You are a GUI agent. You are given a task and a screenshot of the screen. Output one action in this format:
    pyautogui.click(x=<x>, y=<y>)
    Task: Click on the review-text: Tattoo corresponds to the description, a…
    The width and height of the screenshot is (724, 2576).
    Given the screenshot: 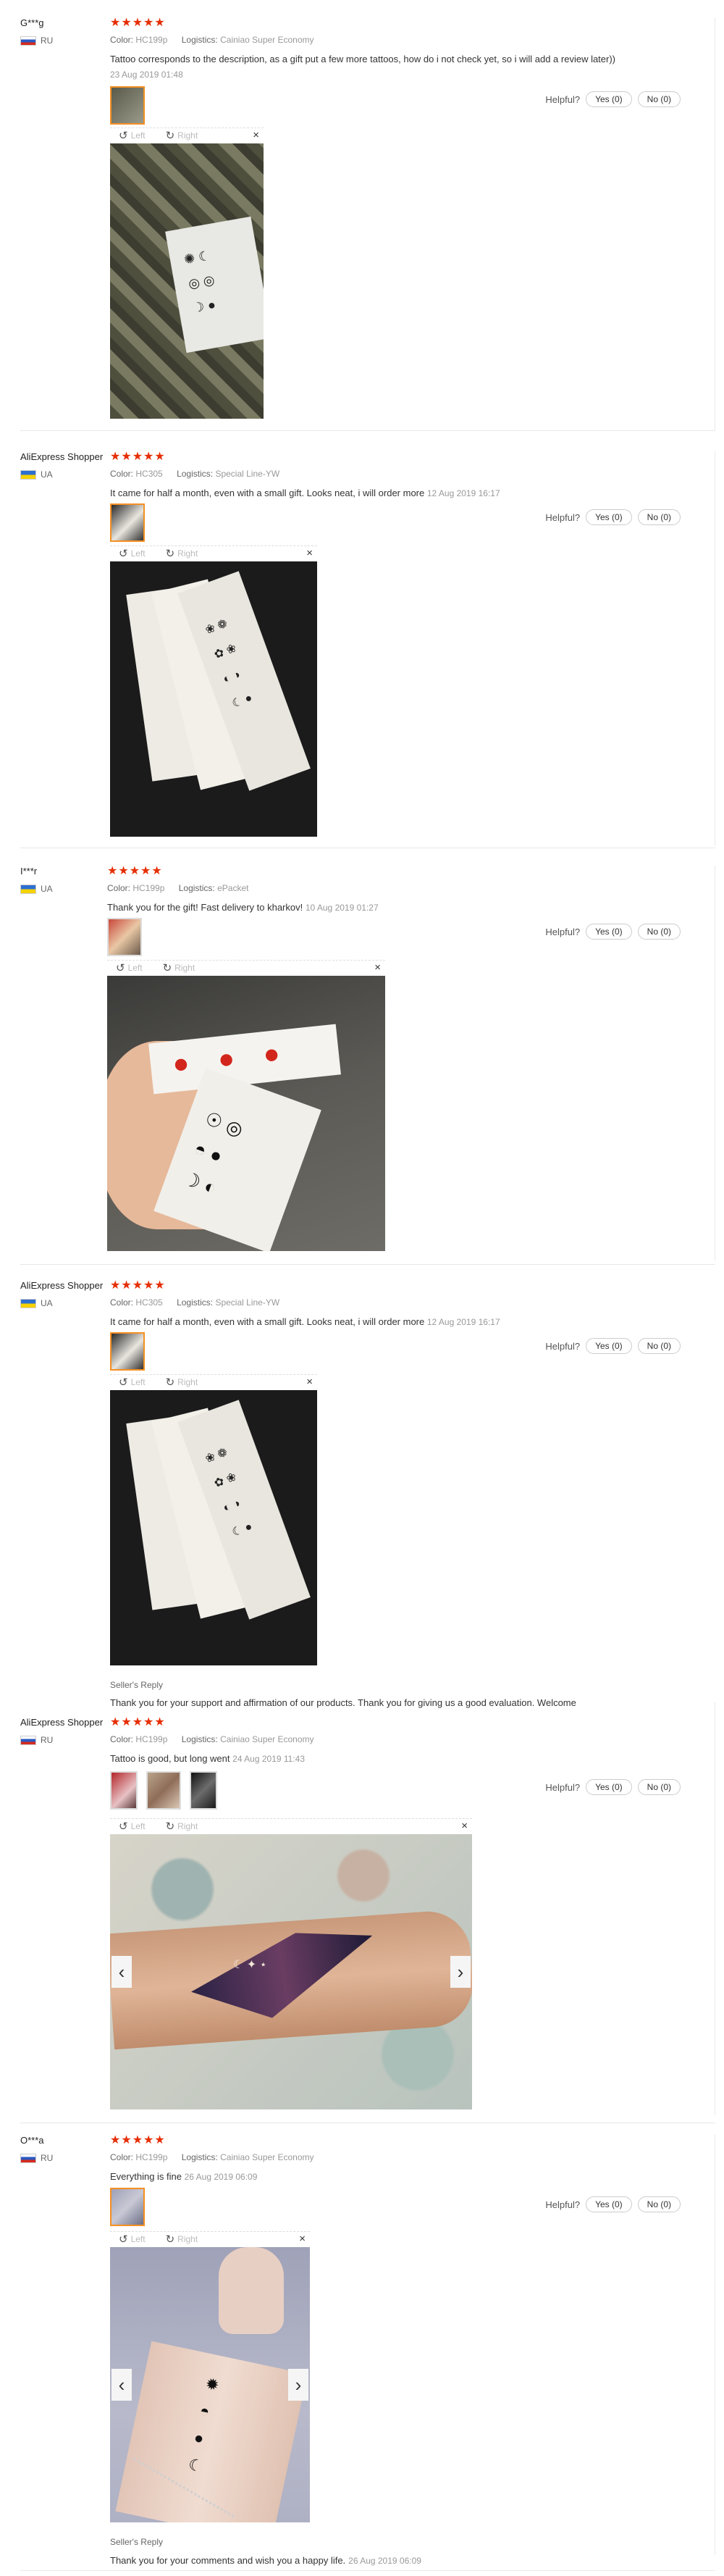 What is the action you would take?
    pyautogui.click(x=363, y=67)
    